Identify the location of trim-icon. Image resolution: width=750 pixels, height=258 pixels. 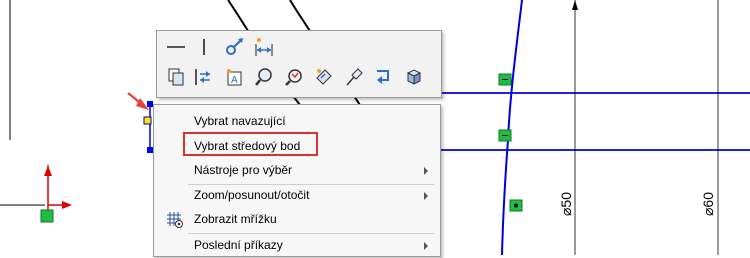
(204, 77).